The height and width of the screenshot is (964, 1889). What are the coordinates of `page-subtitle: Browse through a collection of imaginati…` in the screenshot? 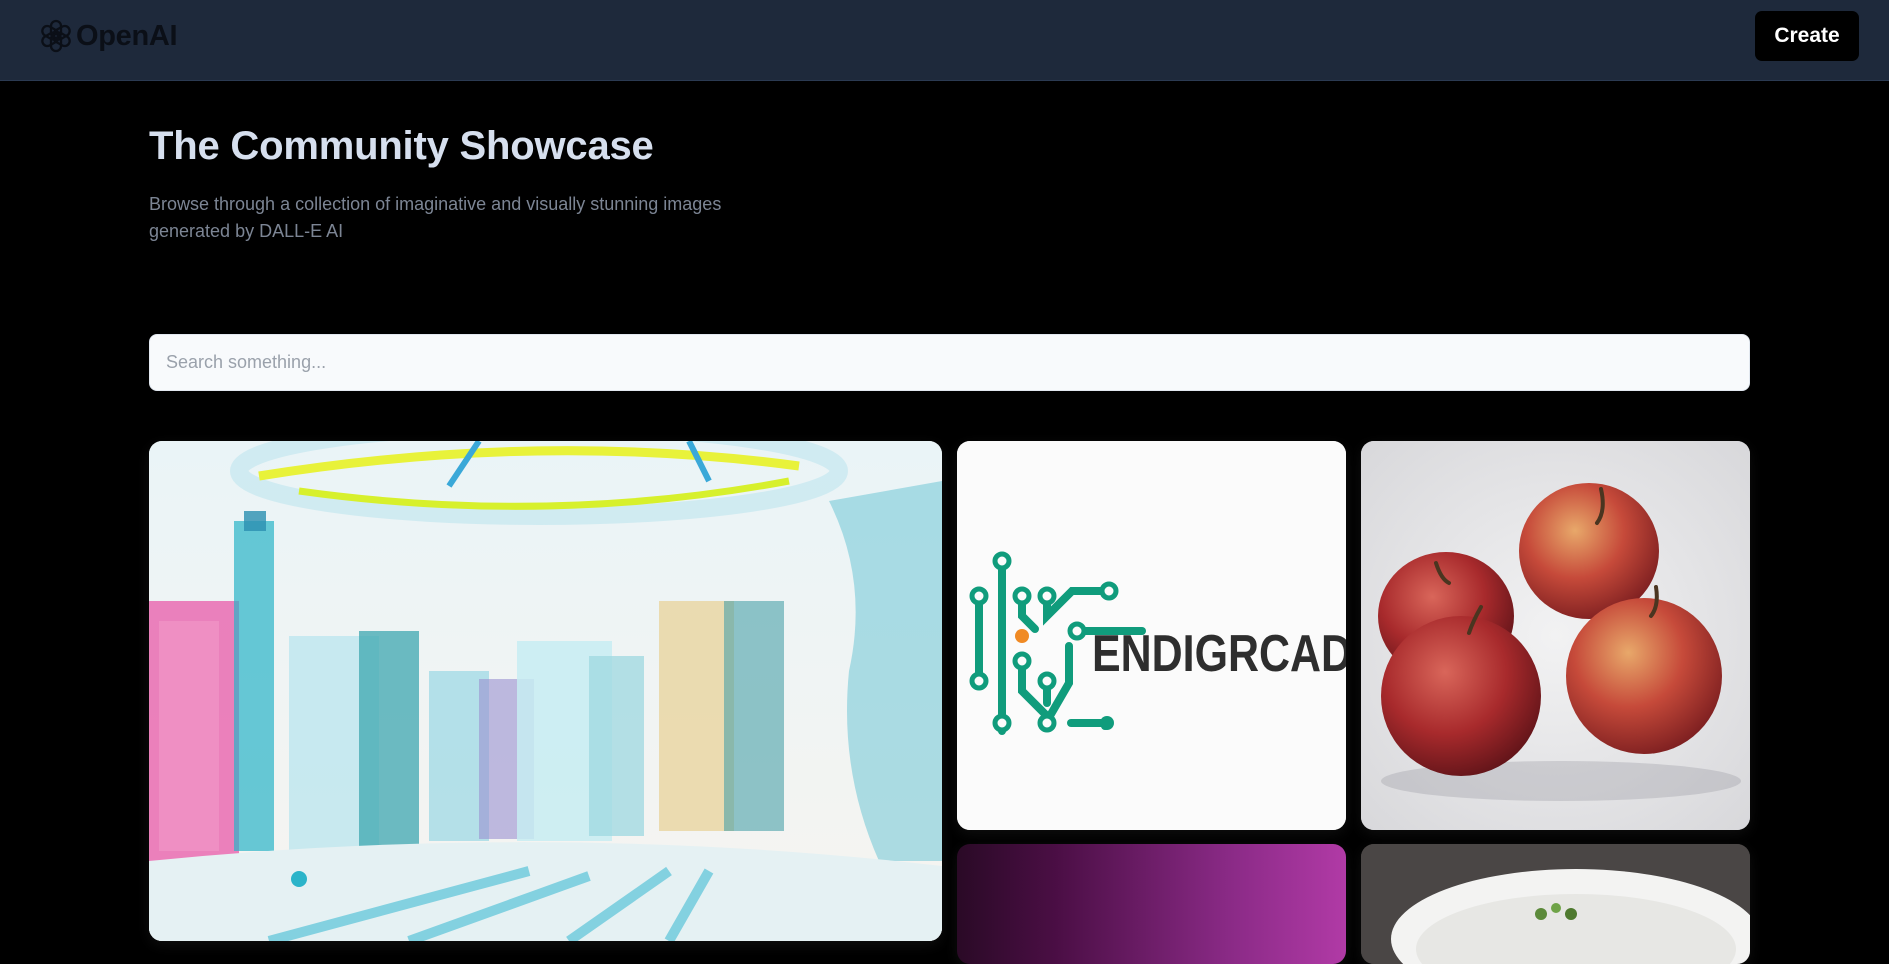 It's located at (435, 217).